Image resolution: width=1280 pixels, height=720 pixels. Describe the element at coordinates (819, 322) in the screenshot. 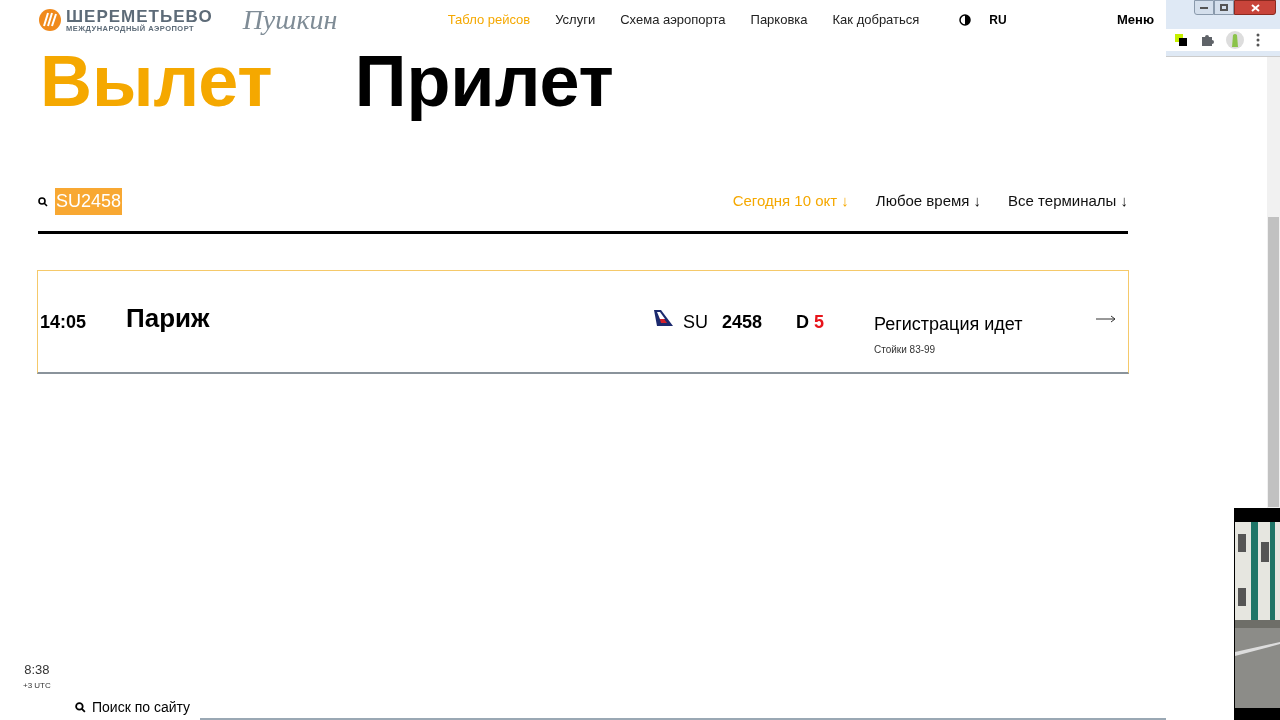

I see `gate-number: 5` at that location.